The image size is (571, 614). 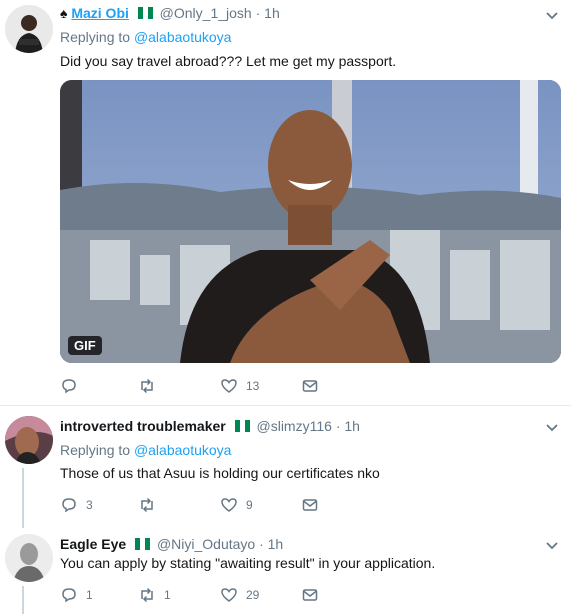 I want to click on like-button: 13, so click(x=239, y=386).